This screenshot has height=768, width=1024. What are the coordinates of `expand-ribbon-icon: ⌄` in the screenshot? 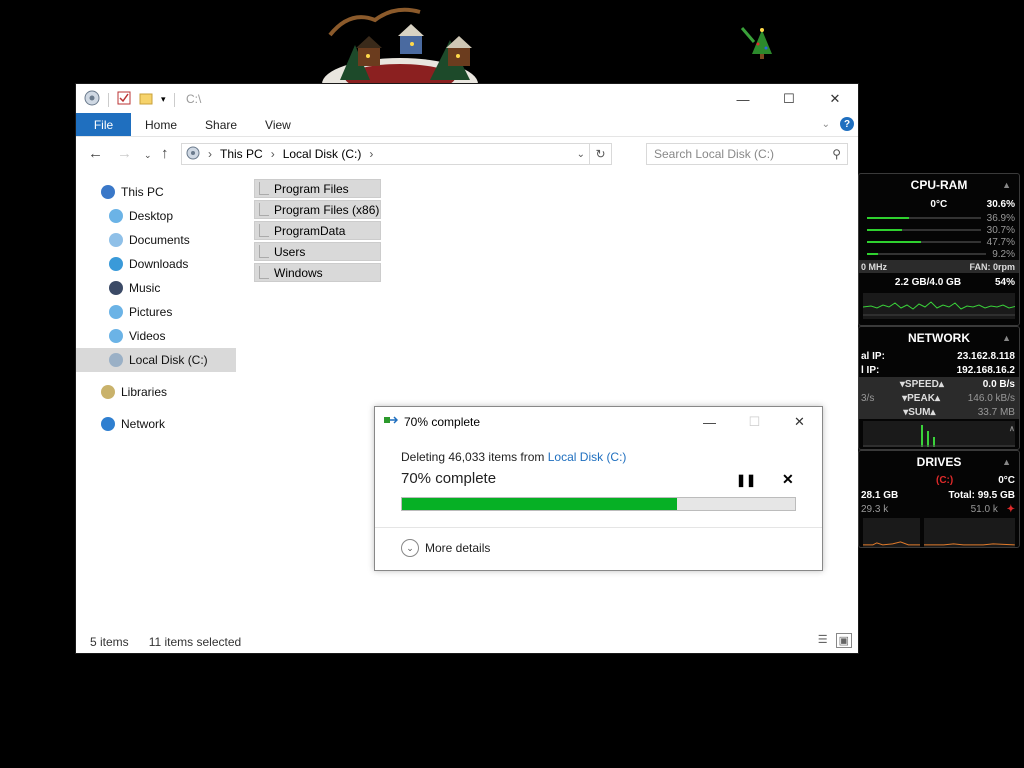 It's located at (826, 124).